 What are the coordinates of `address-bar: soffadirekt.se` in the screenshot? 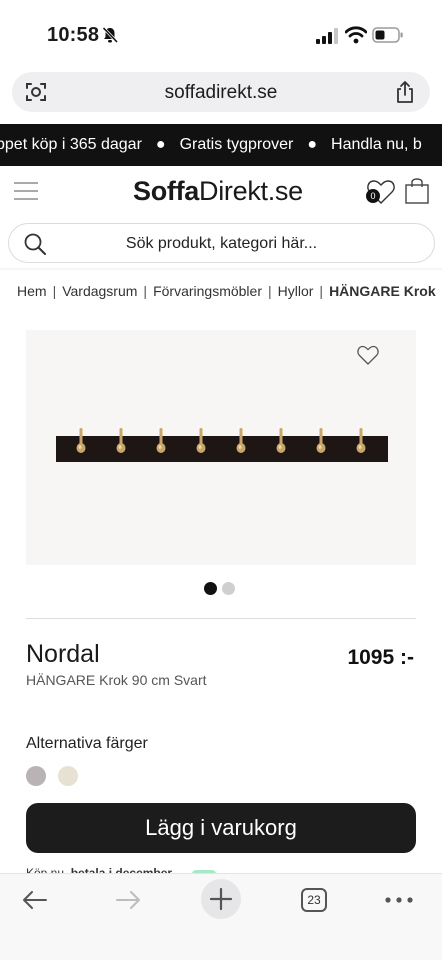 It's located at (221, 92).